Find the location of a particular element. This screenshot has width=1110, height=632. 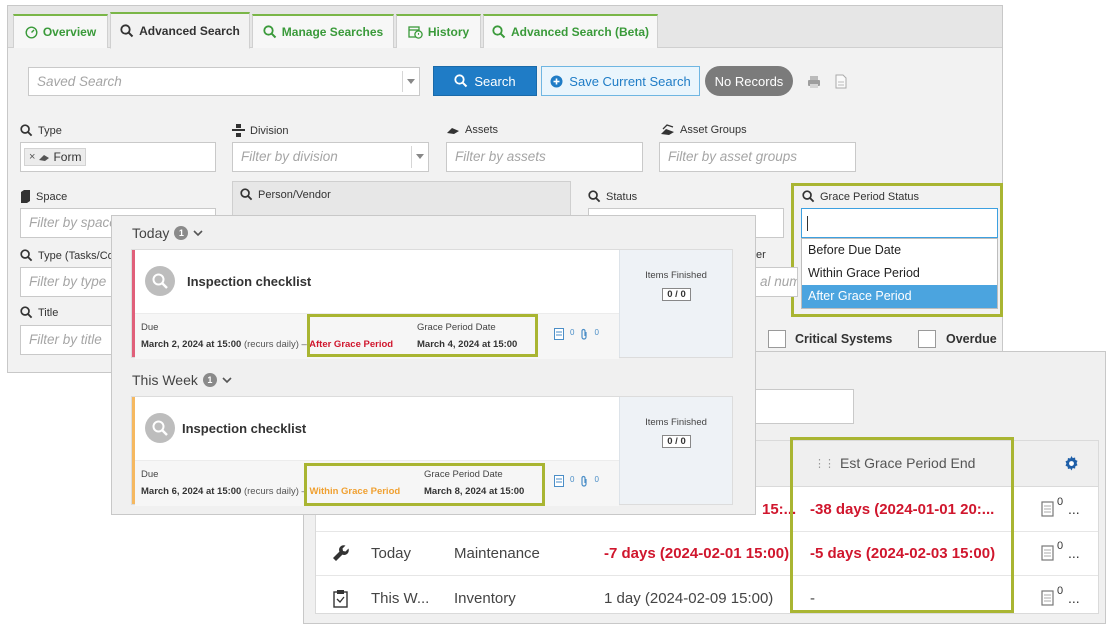

grace-option-within: Within Grace Period is located at coordinates (899, 273).